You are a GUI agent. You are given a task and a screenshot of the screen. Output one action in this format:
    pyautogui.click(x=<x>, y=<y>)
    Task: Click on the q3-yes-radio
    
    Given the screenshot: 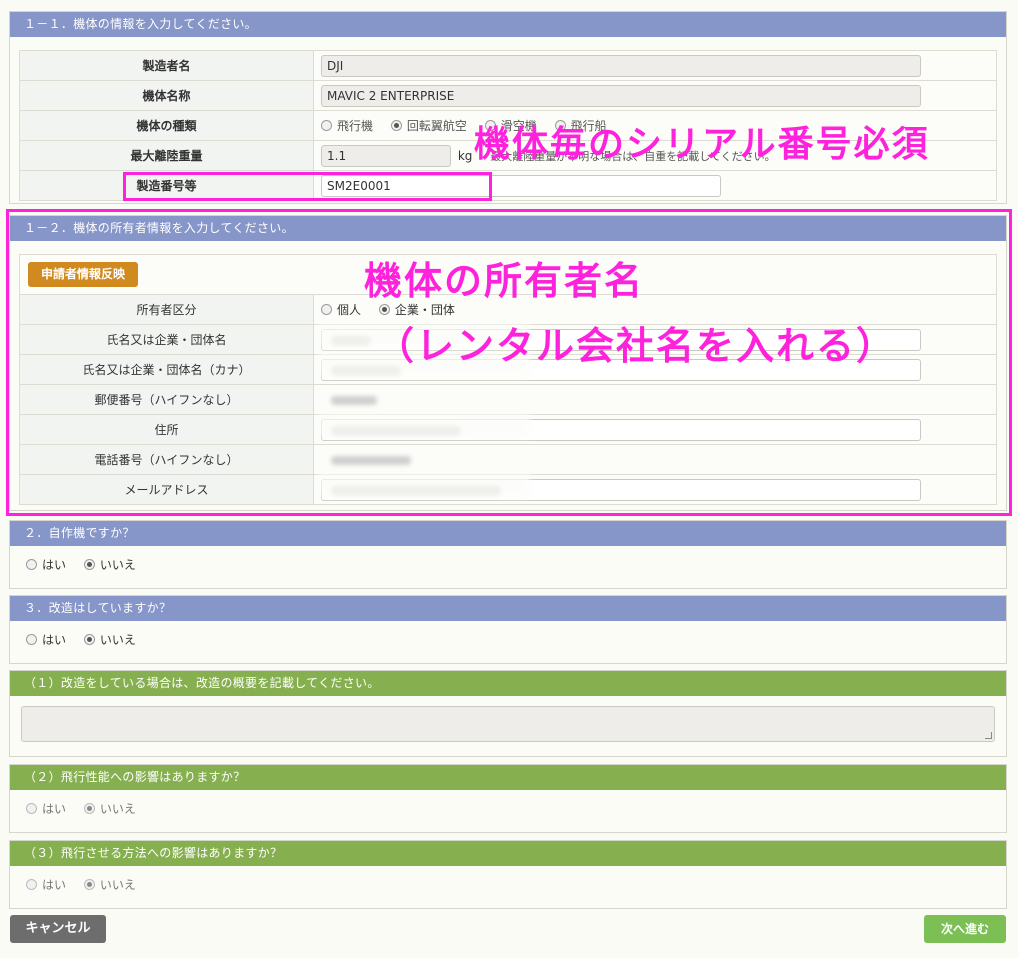 What is the action you would take?
    pyautogui.click(x=31, y=639)
    